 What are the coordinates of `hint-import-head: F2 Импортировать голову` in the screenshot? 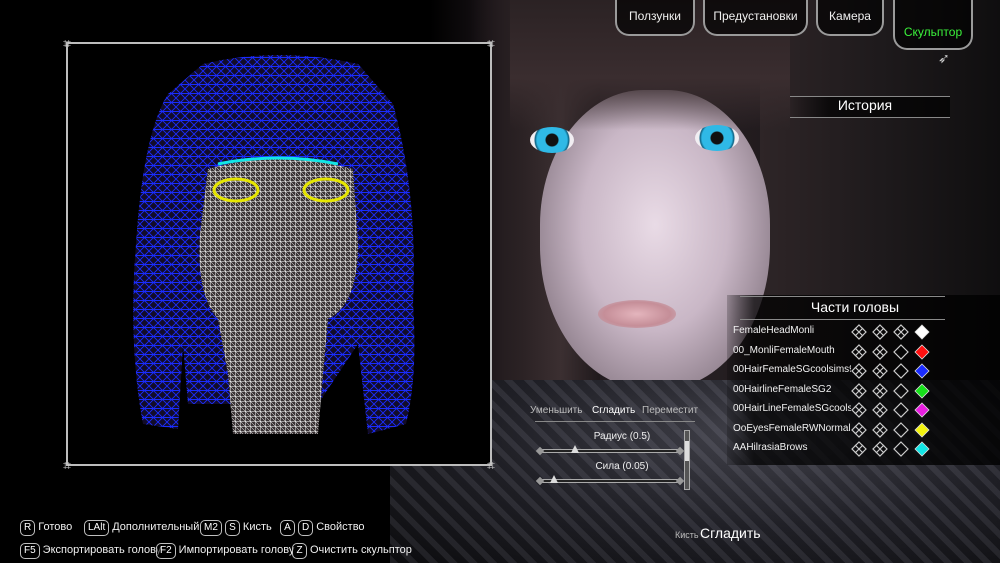 It's located at (225, 551).